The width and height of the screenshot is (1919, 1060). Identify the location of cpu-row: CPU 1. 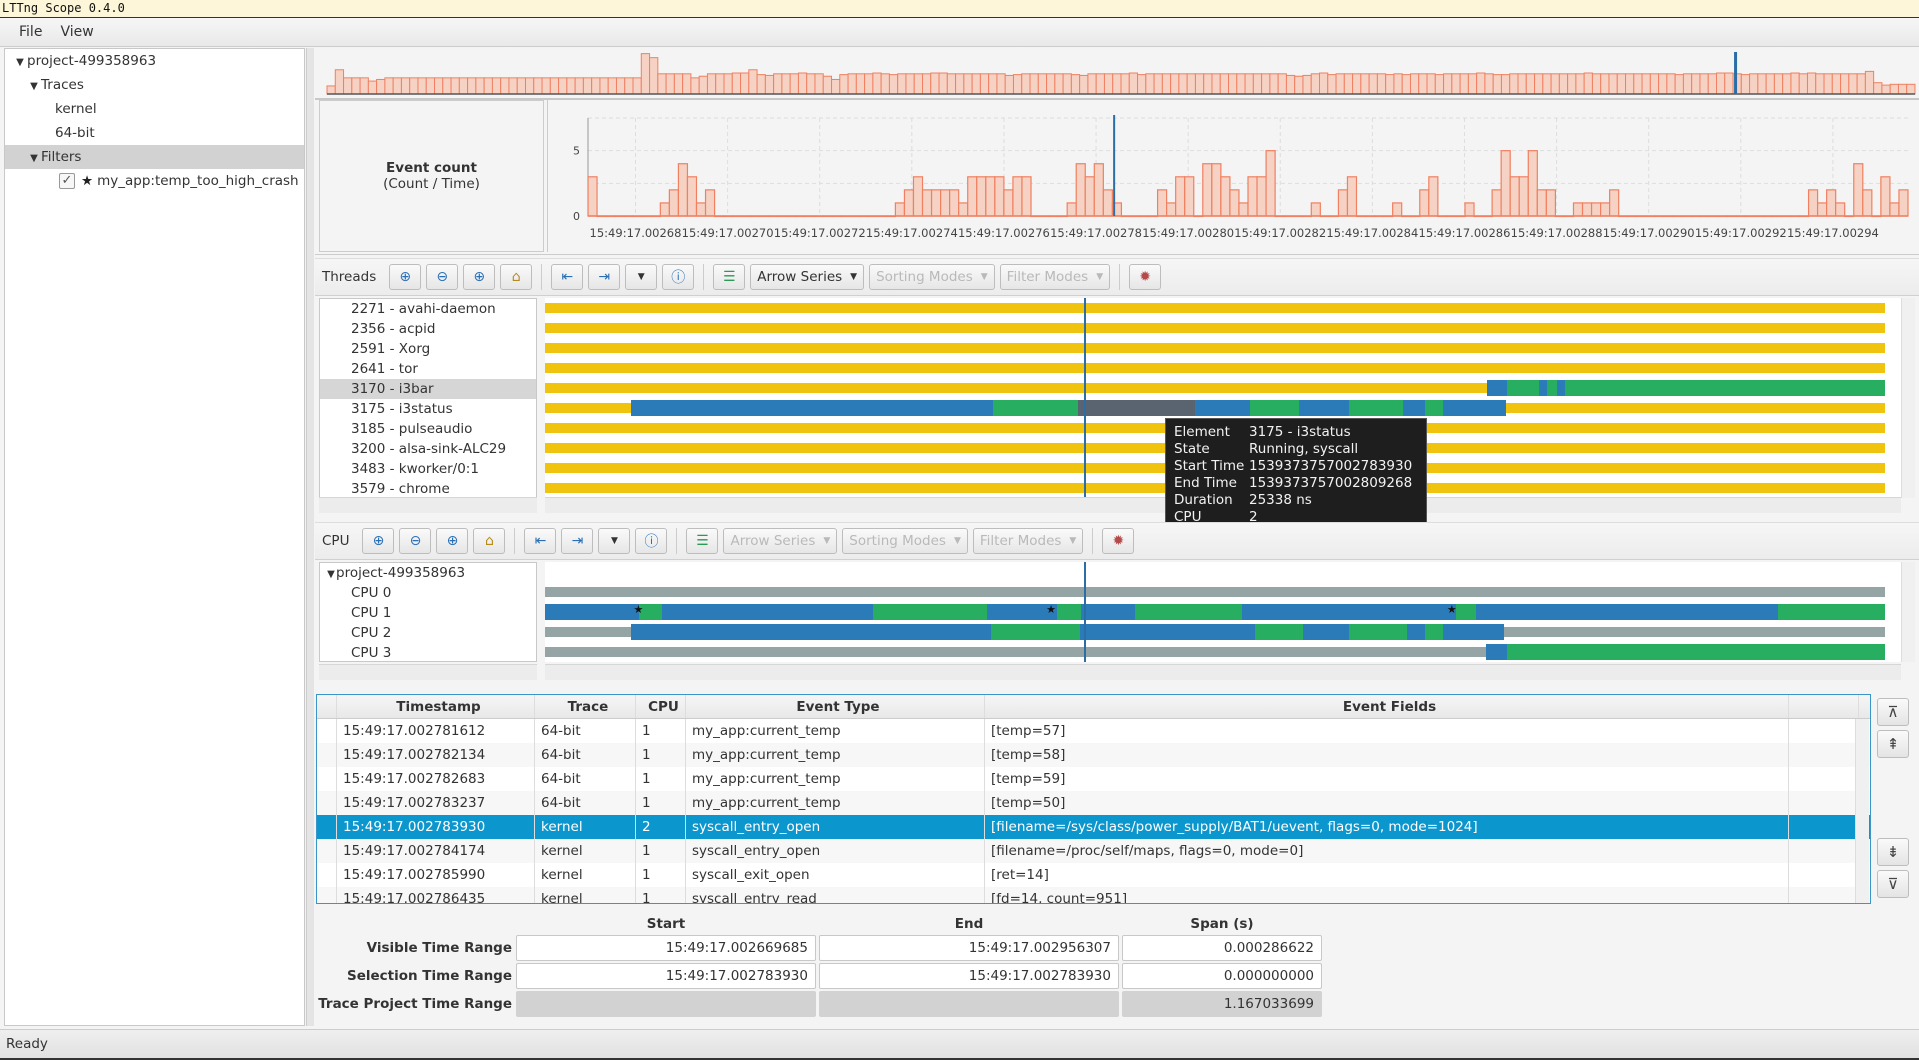
(428, 613).